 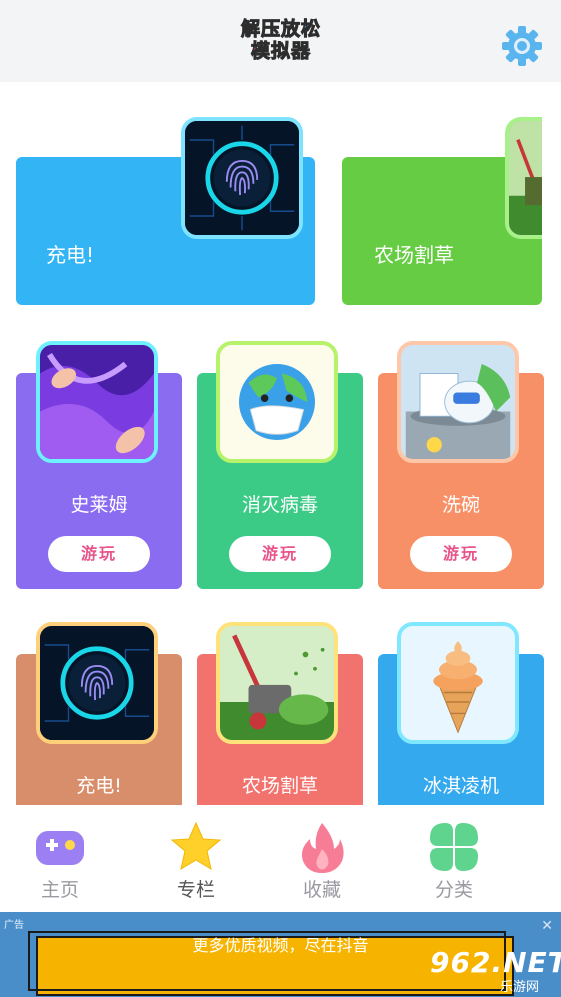 What do you see at coordinates (99, 505) in the screenshot?
I see `card-title: 史莱姆` at bounding box center [99, 505].